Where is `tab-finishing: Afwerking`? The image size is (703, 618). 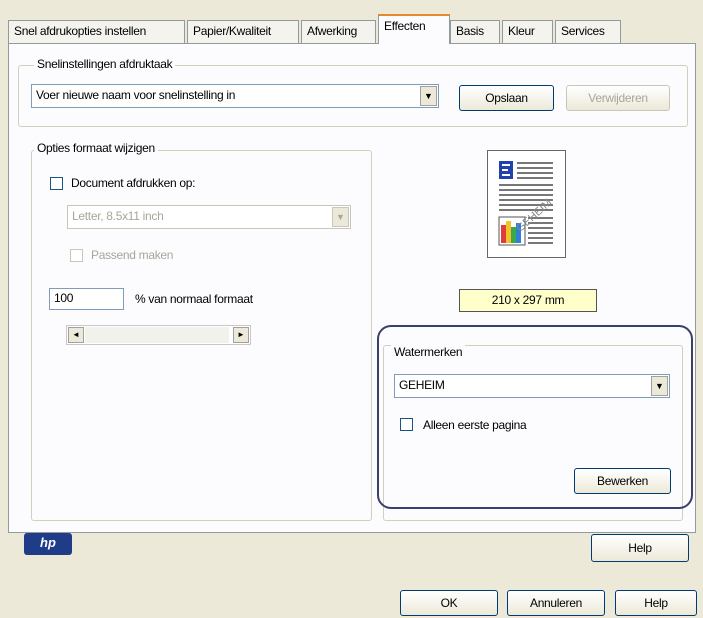
tab-finishing: Afwerking is located at coordinates (338, 31).